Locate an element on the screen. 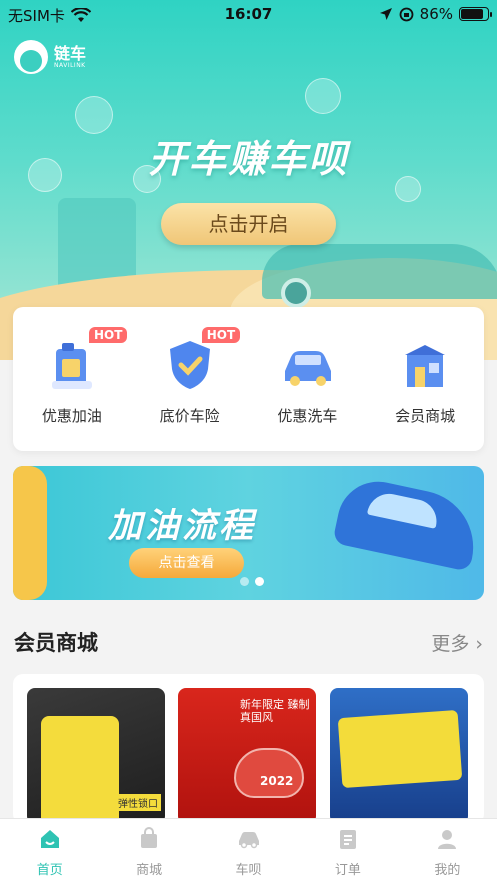  wheel-illustration is located at coordinates (296, 293).